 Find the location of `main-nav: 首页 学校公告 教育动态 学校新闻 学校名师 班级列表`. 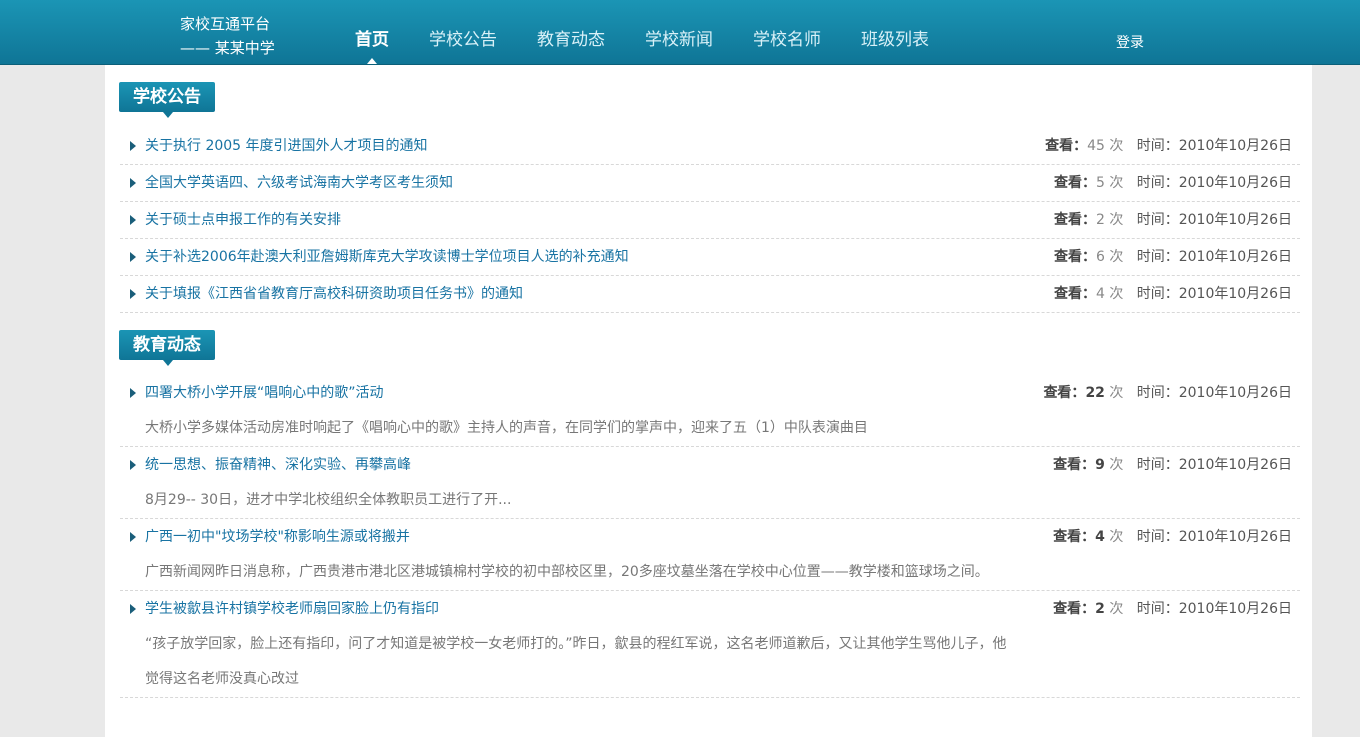

main-nav: 首页 学校公告 教育动态 学校新闻 学校名师 班级列表 is located at coordinates (662, 32).